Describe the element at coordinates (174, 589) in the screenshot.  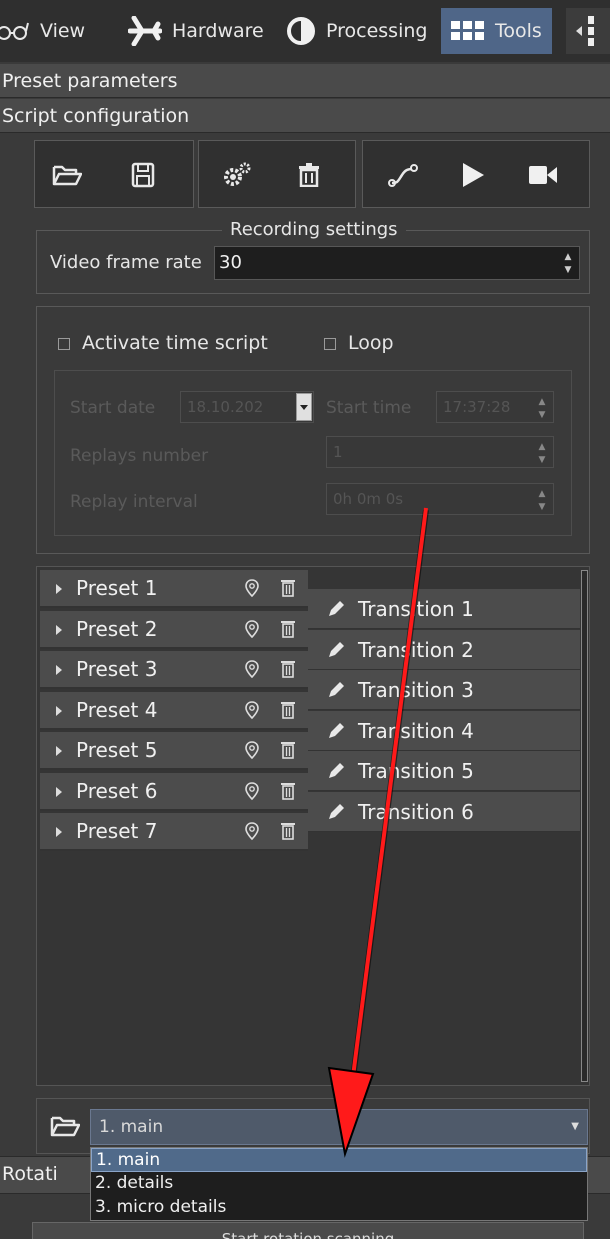
I see `preset-item: Preset 1` at that location.